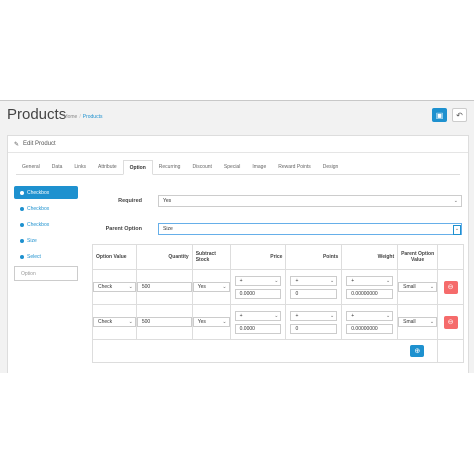 Image resolution: width=474 pixels, height=474 pixels. What do you see at coordinates (418, 257) in the screenshot?
I see `col-parent-value: Parent Option Value` at bounding box center [418, 257].